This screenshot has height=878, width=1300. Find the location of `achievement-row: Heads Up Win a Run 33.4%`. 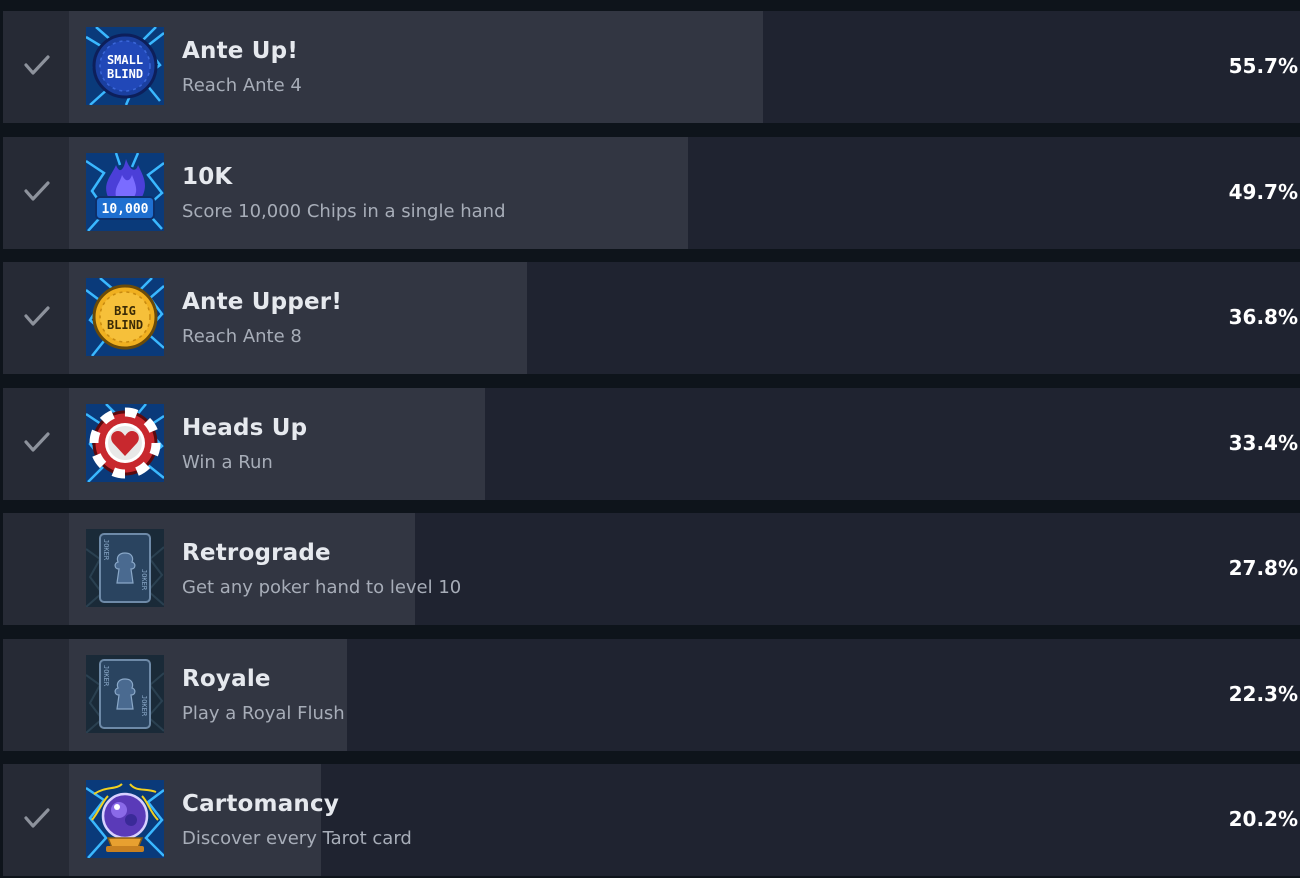

achievement-row: Heads Up Win a Run 33.4% is located at coordinates (651, 444).